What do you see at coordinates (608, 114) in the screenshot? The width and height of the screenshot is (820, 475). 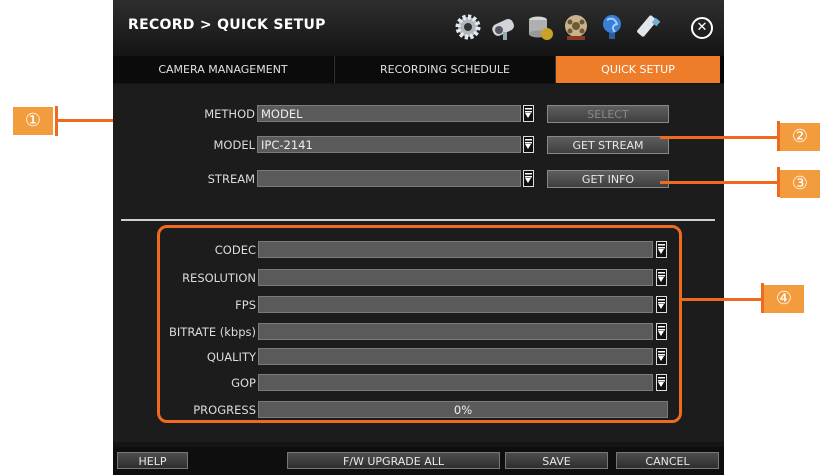 I see `select-button: SELECT` at bounding box center [608, 114].